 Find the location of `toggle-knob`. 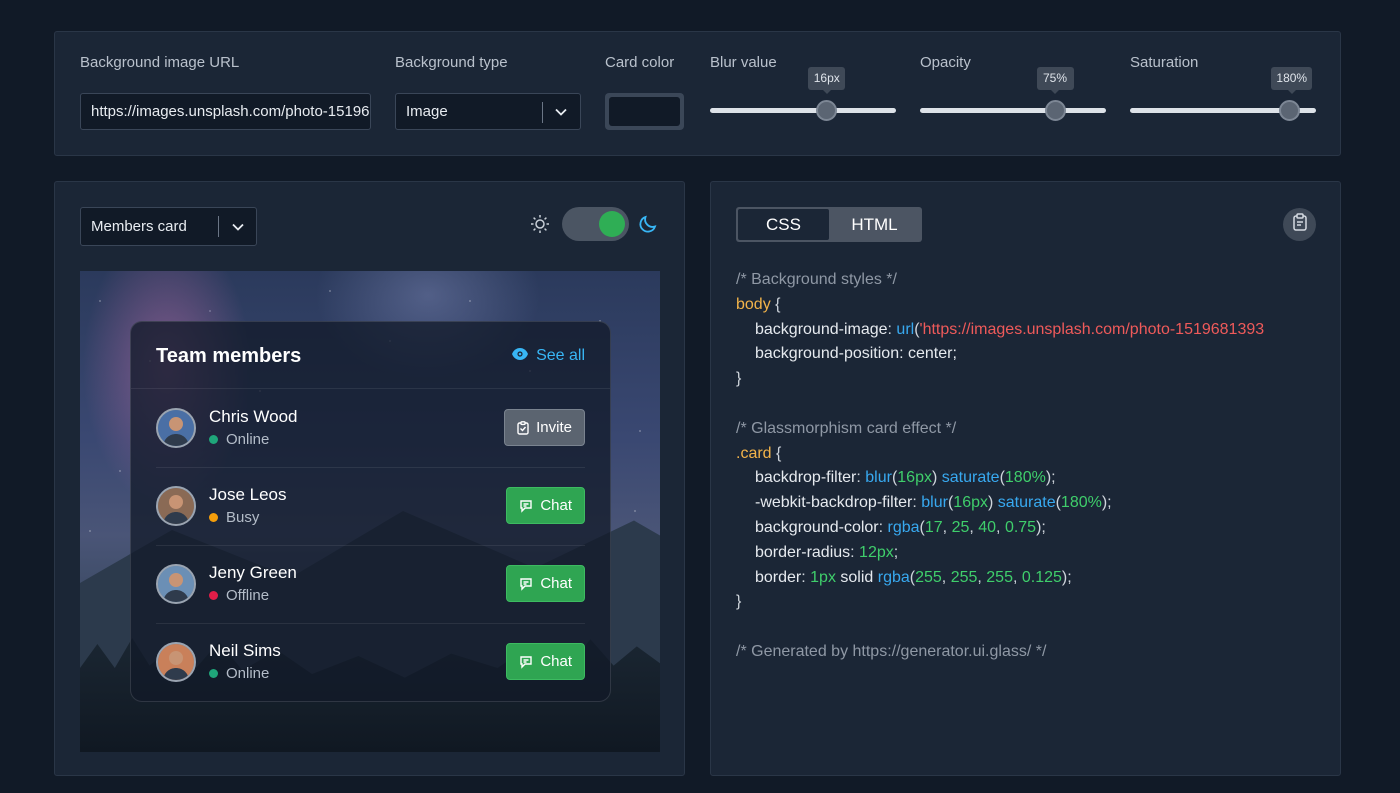

toggle-knob is located at coordinates (612, 224).